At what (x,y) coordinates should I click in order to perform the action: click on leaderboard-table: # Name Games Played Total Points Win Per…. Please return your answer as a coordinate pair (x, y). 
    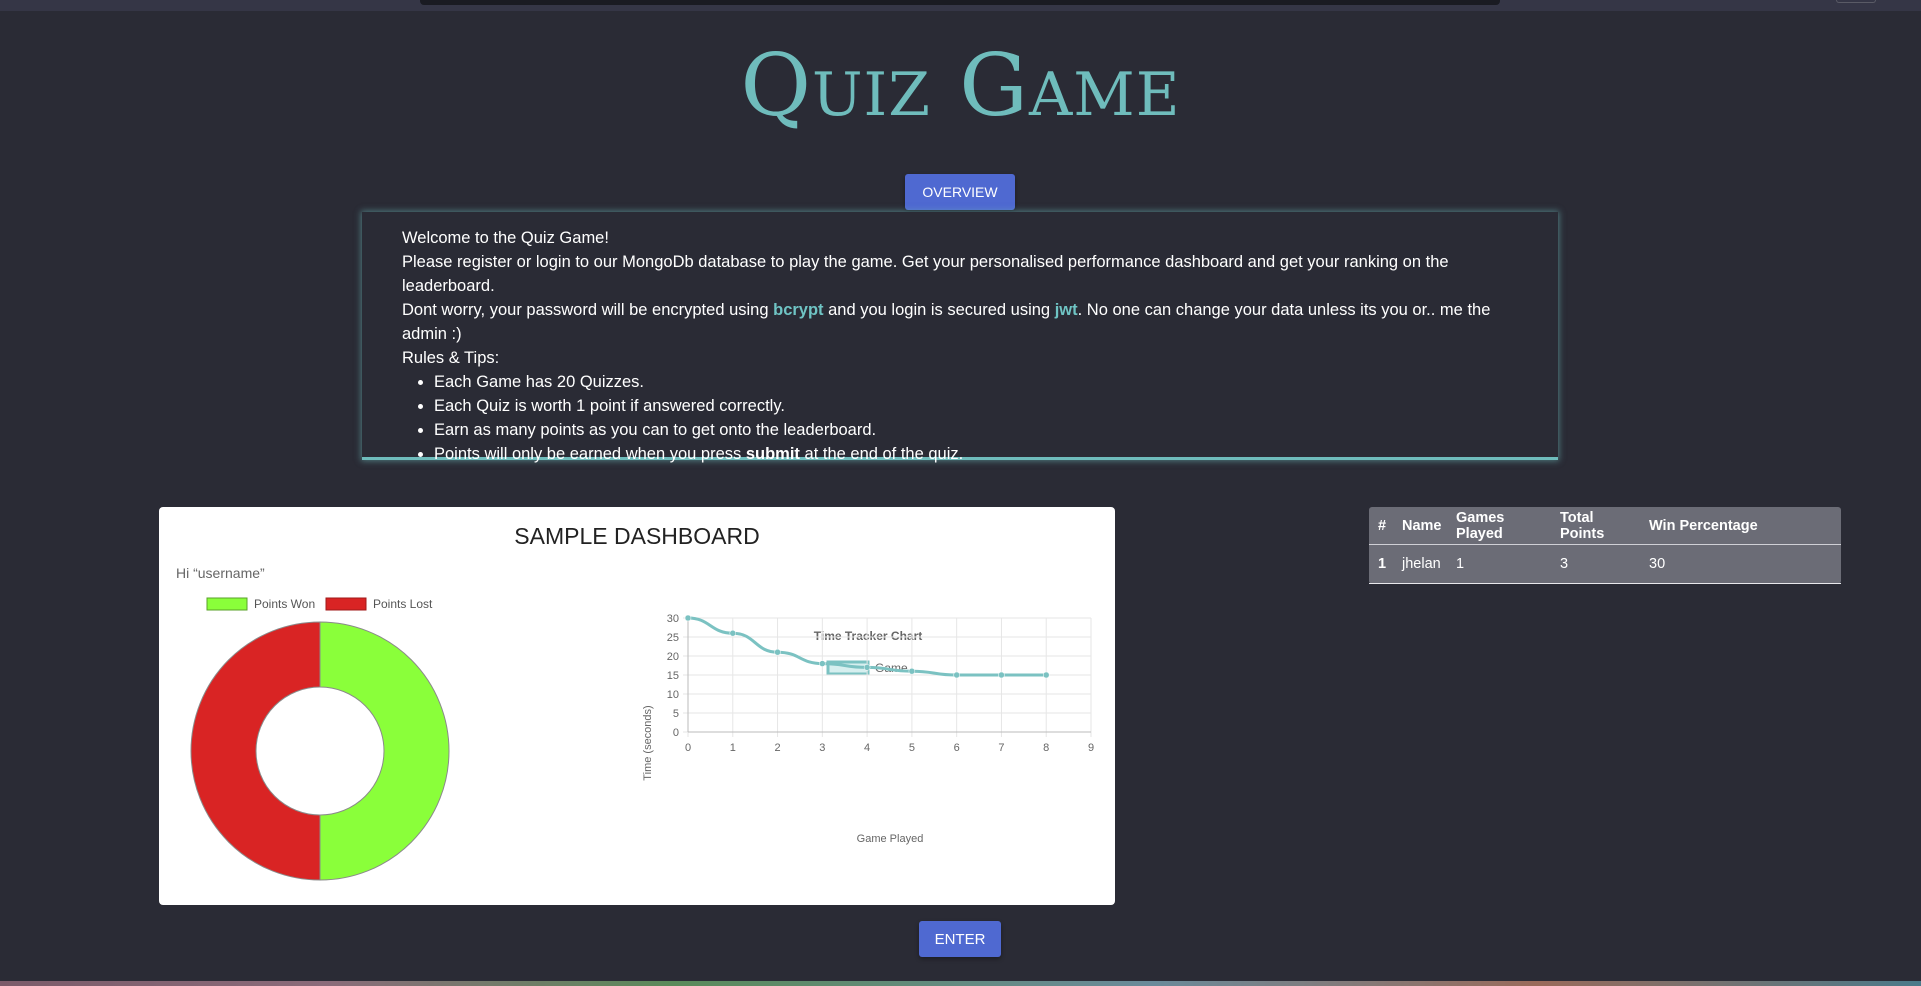
    Looking at the image, I should click on (1605, 545).